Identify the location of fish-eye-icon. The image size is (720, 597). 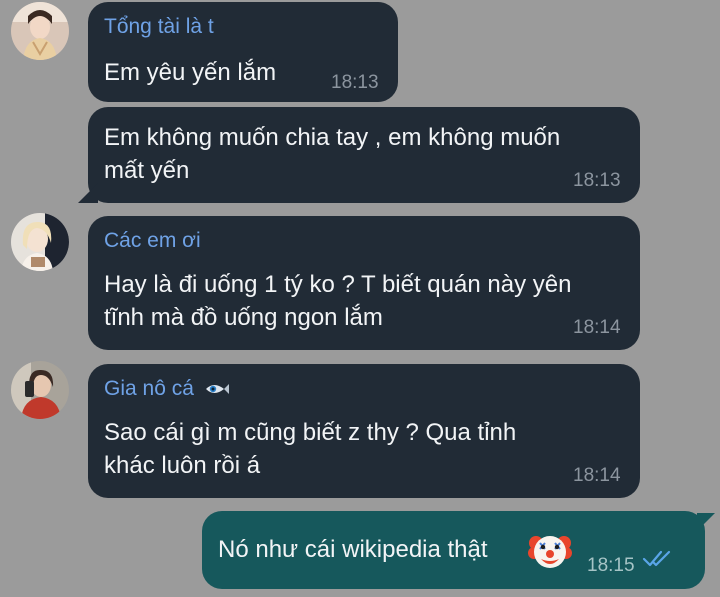
(217, 389).